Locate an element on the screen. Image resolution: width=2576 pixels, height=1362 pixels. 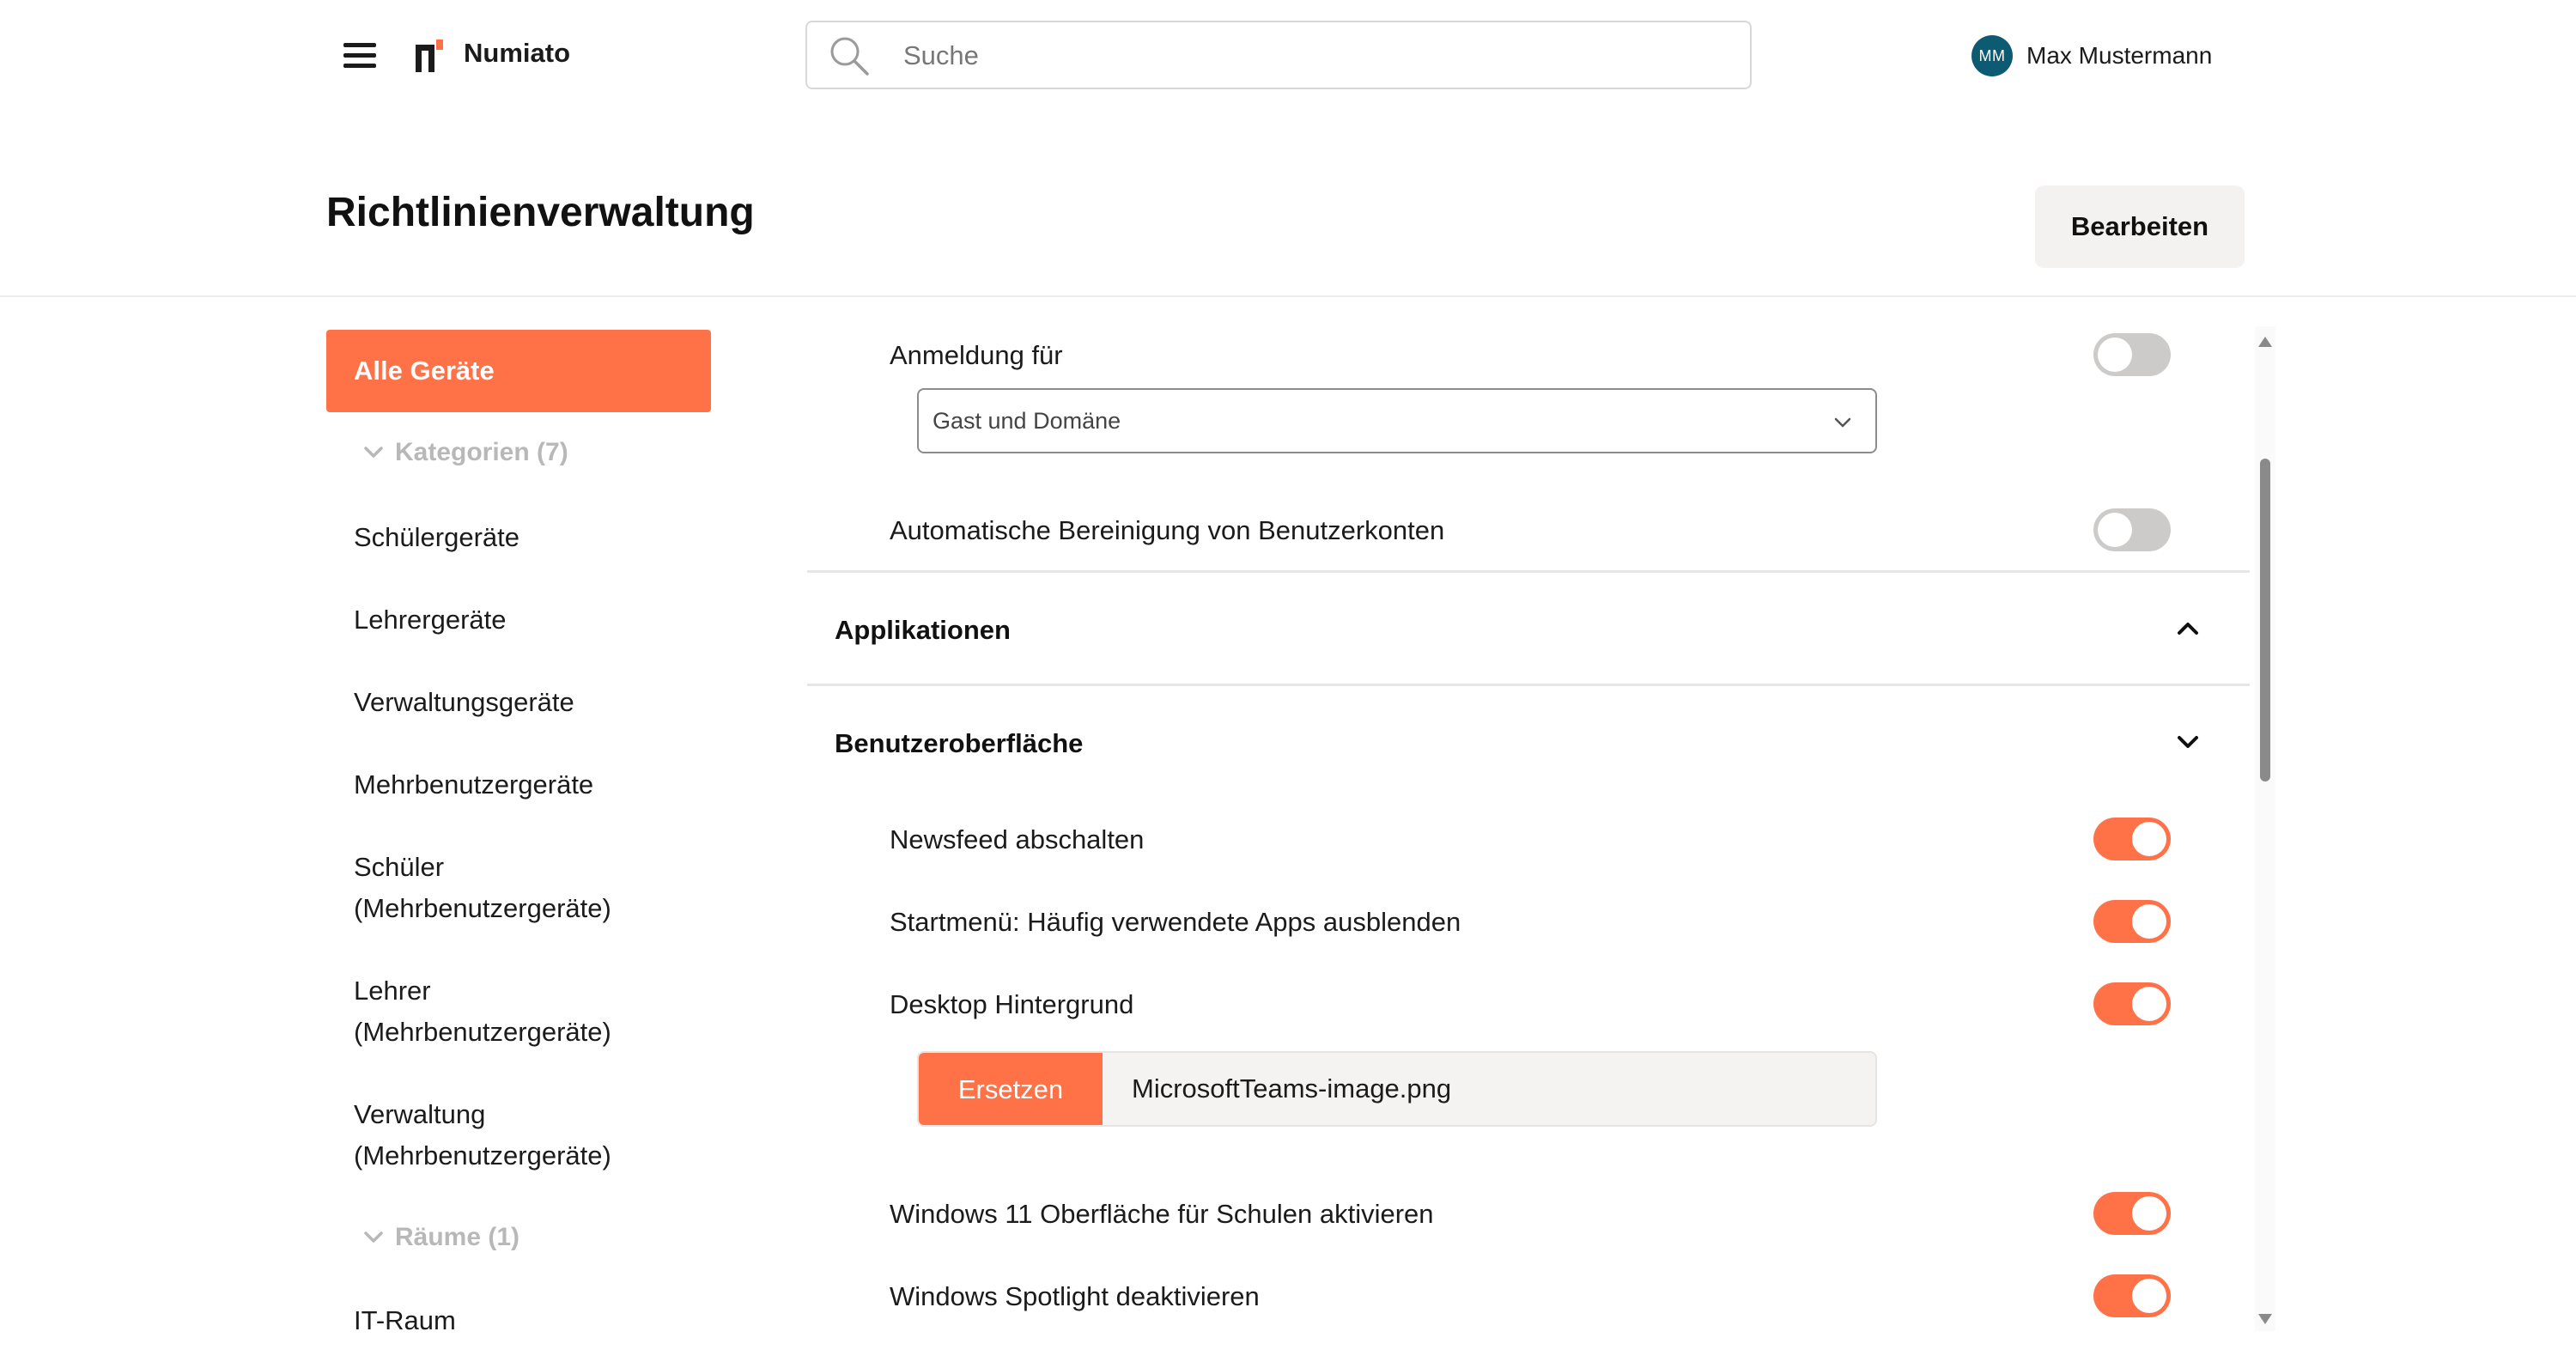
login-for-label: Anmeldung für is located at coordinates (976, 355).